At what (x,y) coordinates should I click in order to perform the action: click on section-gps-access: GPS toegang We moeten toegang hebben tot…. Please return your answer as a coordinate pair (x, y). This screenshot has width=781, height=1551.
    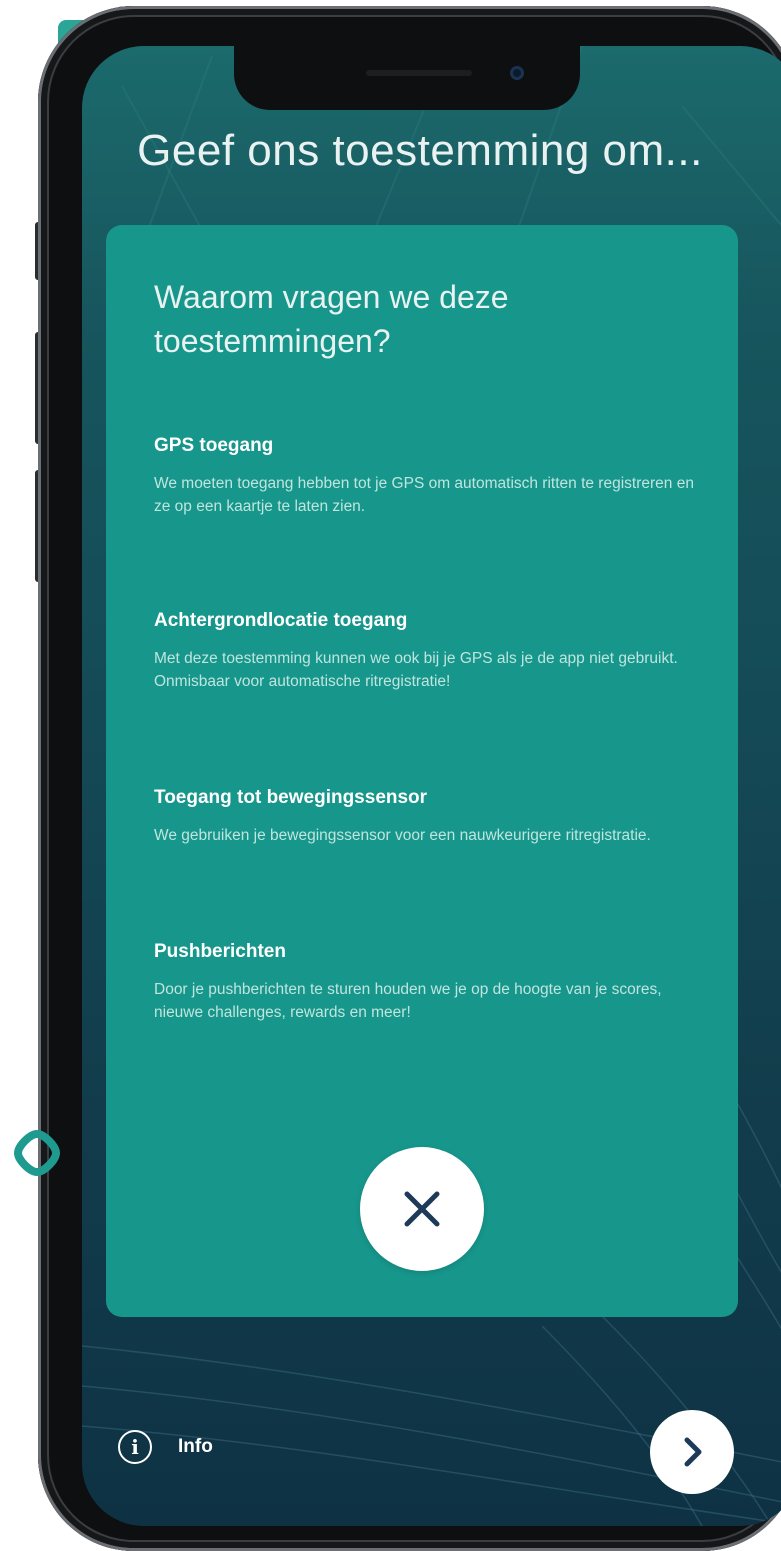
    Looking at the image, I should click on (426, 475).